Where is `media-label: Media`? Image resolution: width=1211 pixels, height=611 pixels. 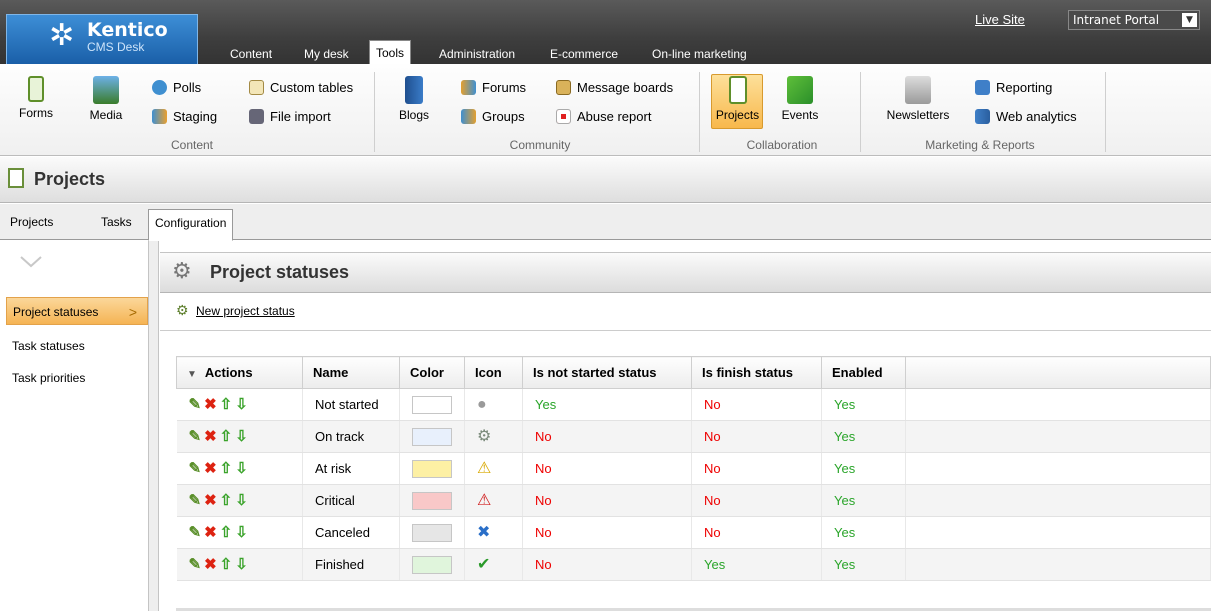 media-label: Media is located at coordinates (106, 115).